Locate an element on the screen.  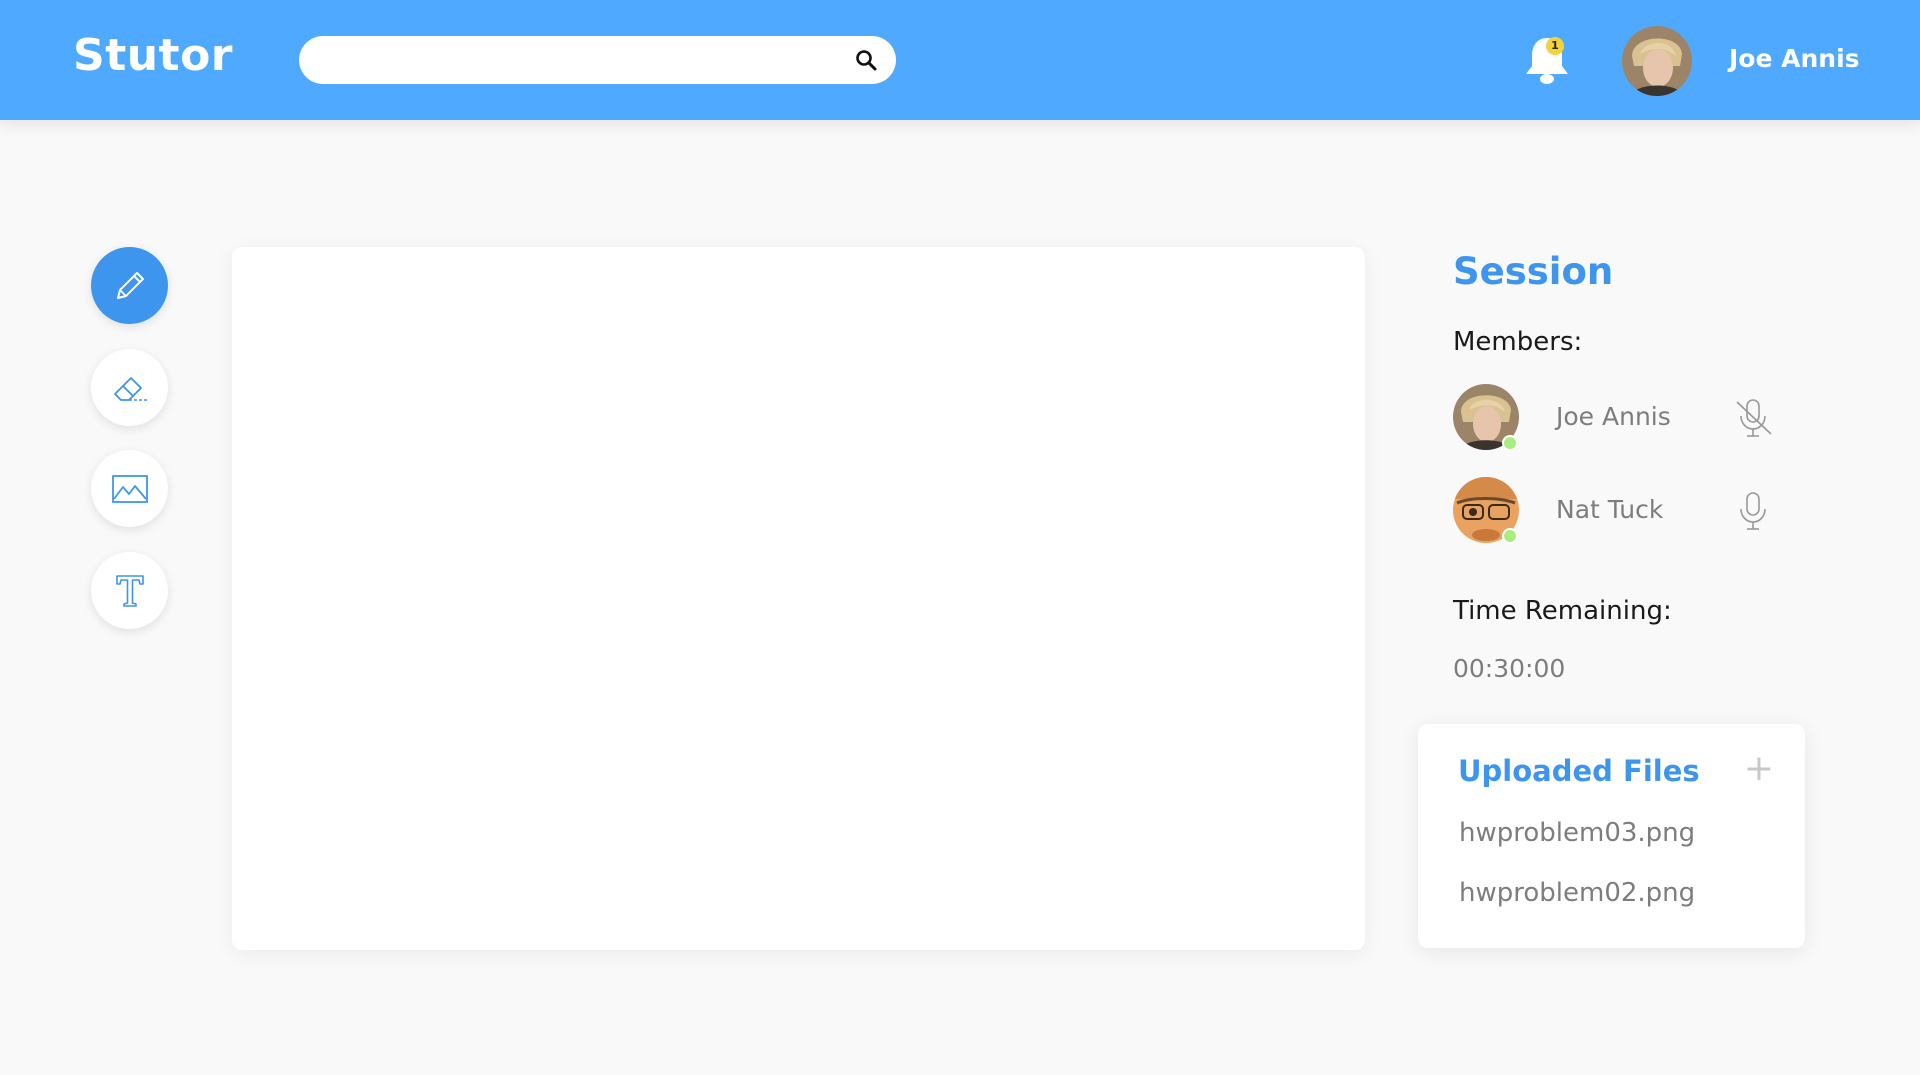
time-remaining-label: Time Remaining: is located at coordinates (1562, 611).